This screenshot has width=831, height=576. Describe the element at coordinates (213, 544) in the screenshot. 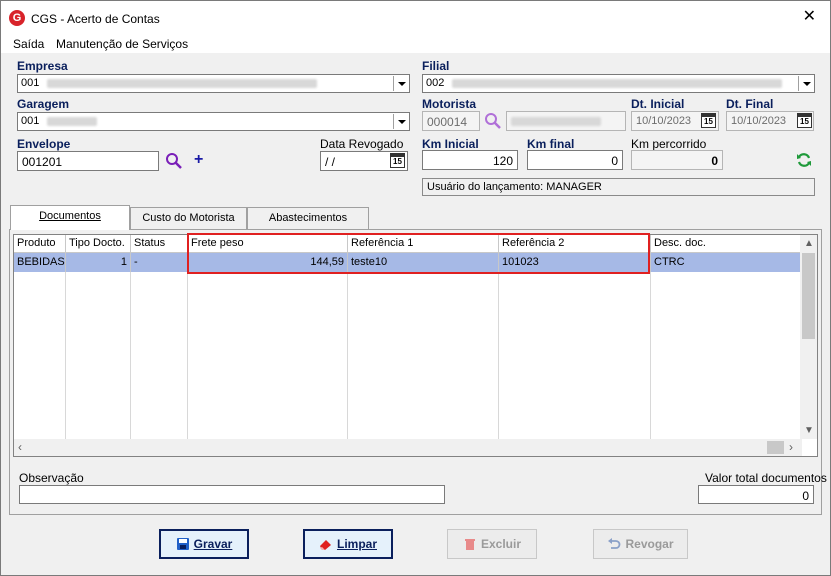

I see `gravar-label: Gravar` at that location.